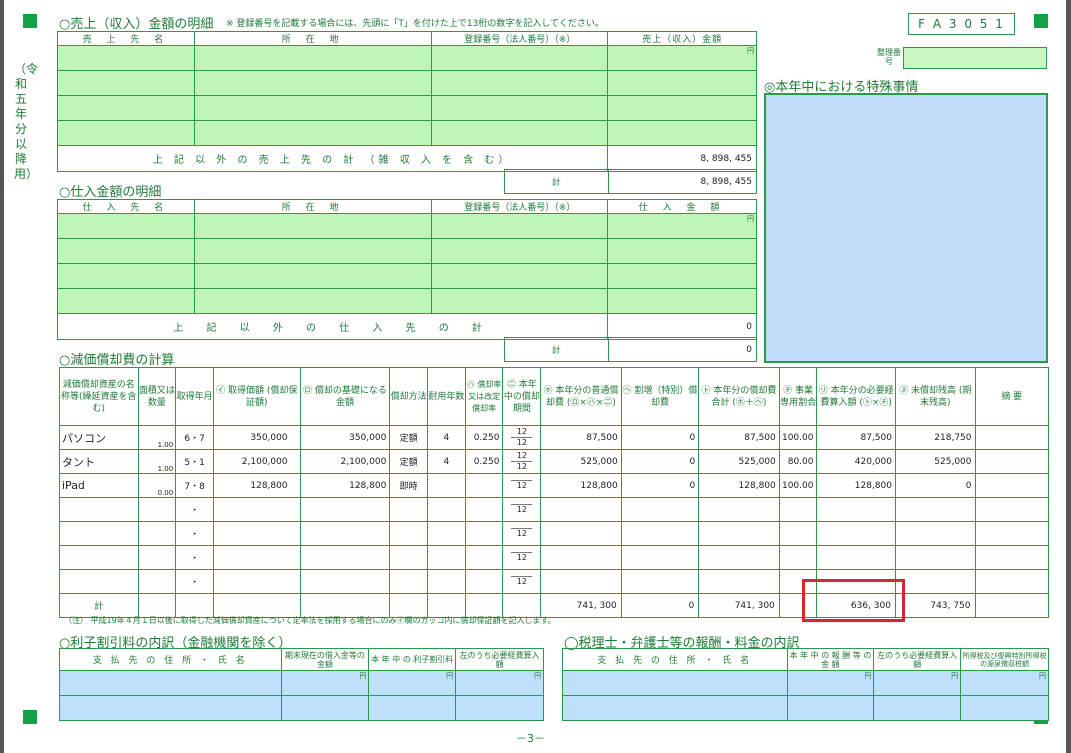 This screenshot has width=1071, height=753. Describe the element at coordinates (757, 461) in the screenshot. I see `dep-value-total: 525,000` at that location.